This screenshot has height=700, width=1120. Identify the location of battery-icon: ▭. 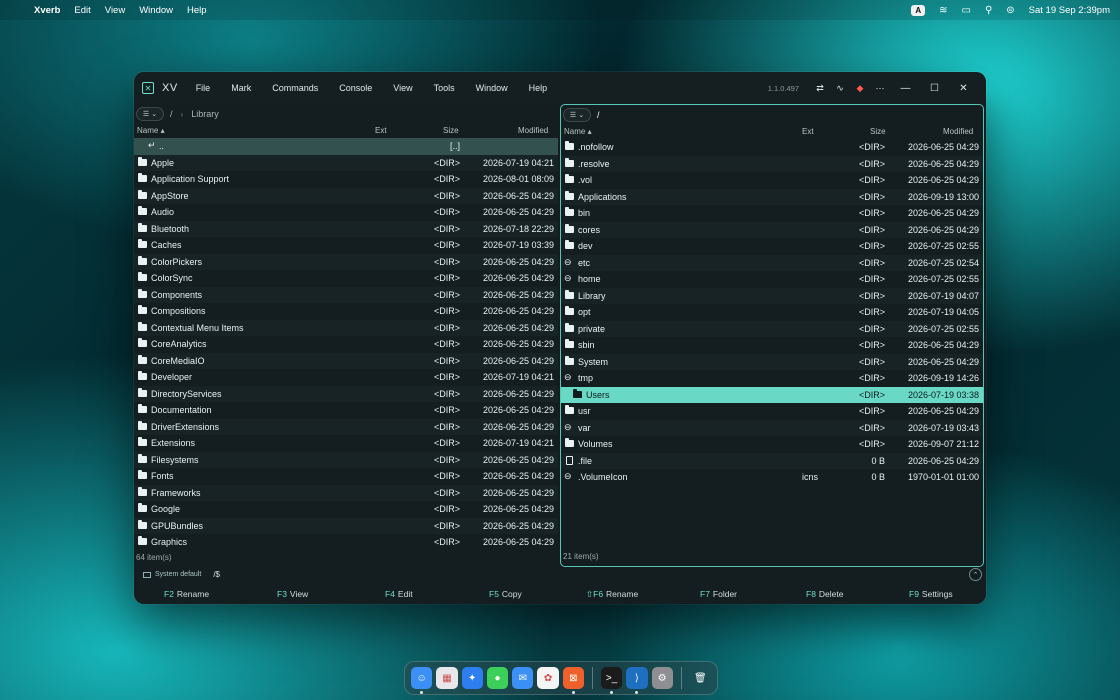
(965, 10).